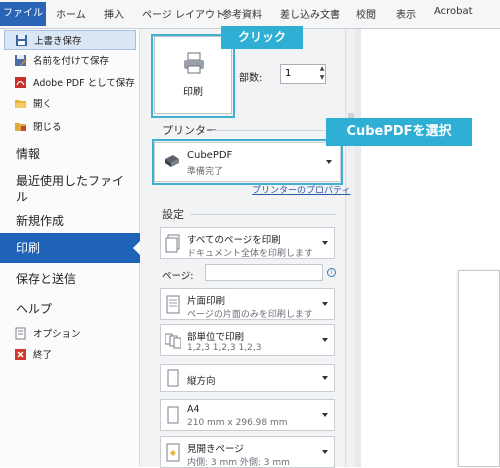 This screenshot has height=468, width=500. Describe the element at coordinates (325, 415) in the screenshot. I see `paper-size-dropdown-arrow` at that location.